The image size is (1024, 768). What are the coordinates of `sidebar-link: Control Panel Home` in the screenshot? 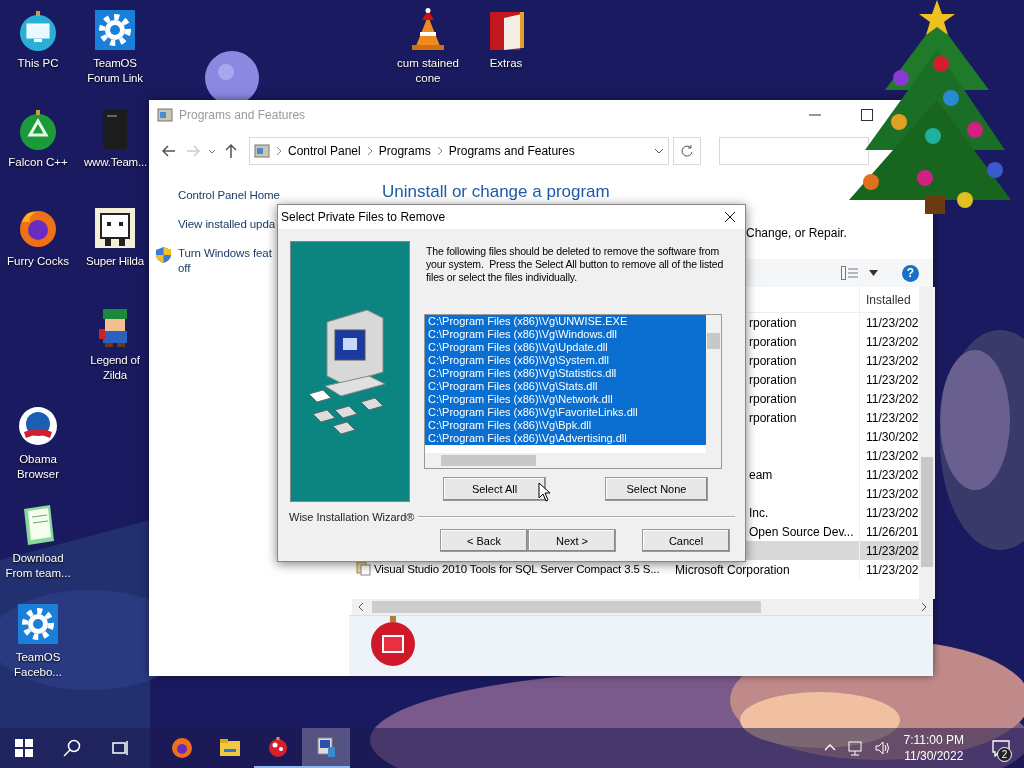 It's located at (252, 195).